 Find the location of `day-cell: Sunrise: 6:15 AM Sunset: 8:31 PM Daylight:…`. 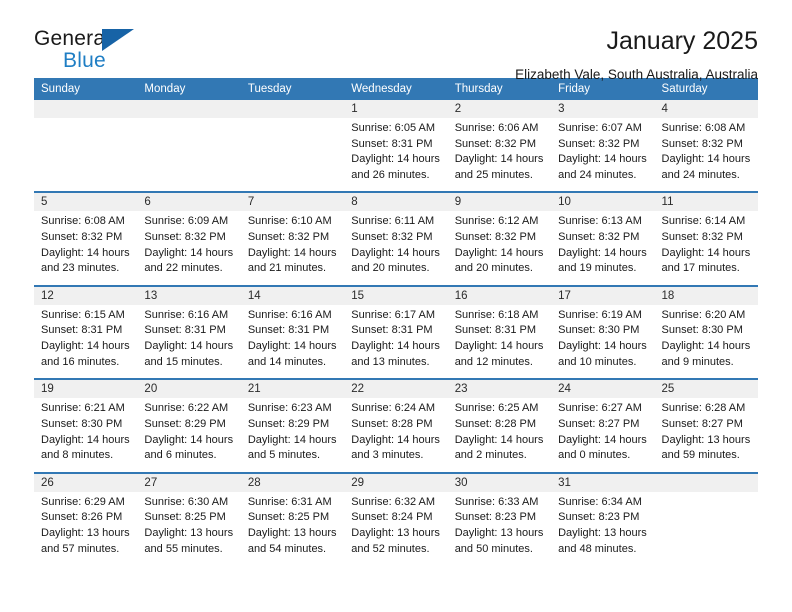

day-cell: Sunrise: 6:15 AM Sunset: 8:31 PM Daylight:… is located at coordinates (86, 341).